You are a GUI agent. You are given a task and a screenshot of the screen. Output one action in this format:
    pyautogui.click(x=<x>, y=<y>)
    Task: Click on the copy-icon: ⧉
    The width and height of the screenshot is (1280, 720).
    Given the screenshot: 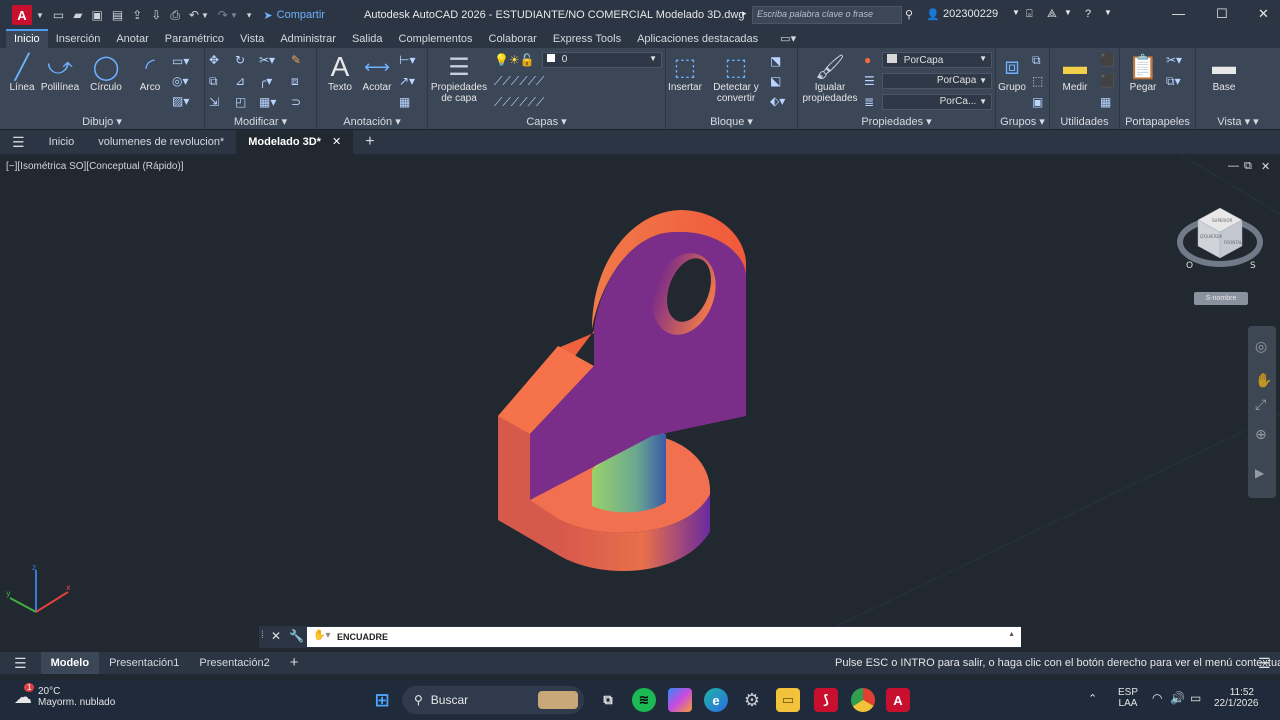 What is the action you would take?
    pyautogui.click(x=213, y=81)
    